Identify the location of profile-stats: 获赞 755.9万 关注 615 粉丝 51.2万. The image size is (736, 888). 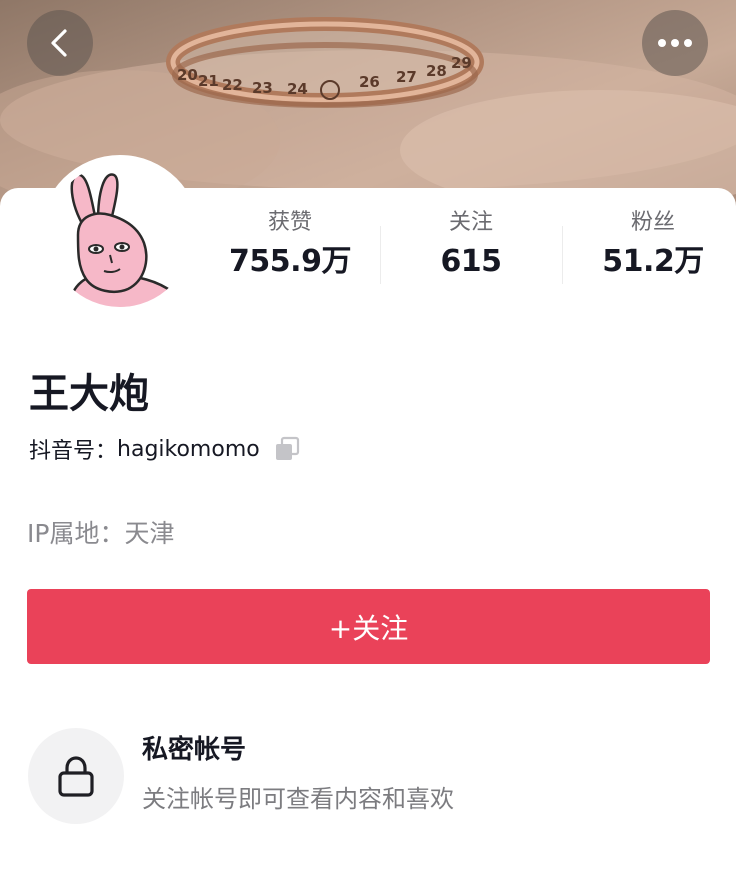
(468, 246).